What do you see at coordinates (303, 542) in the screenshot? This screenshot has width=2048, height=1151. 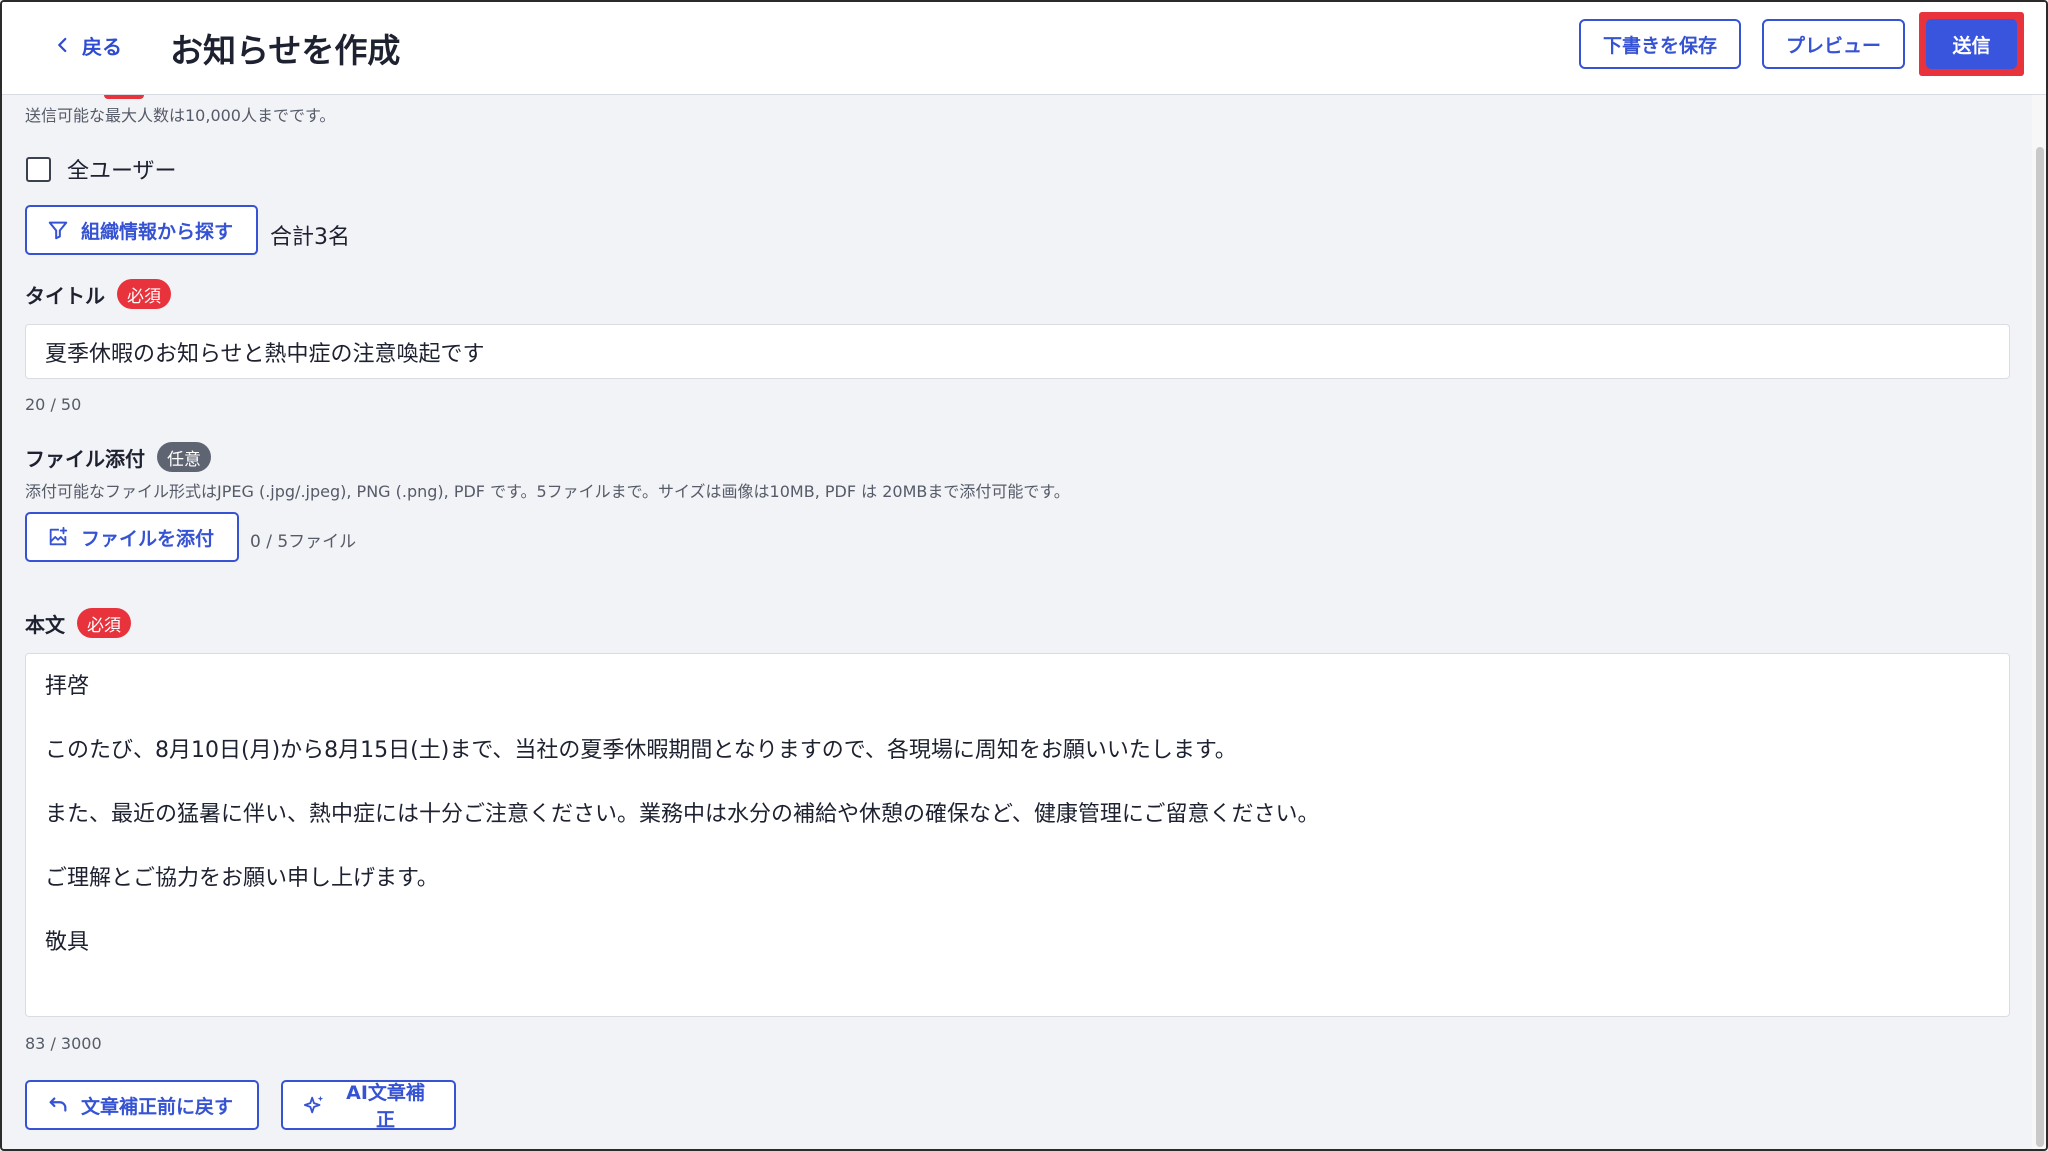 I see `file-count: 0 / 5ファイル` at bounding box center [303, 542].